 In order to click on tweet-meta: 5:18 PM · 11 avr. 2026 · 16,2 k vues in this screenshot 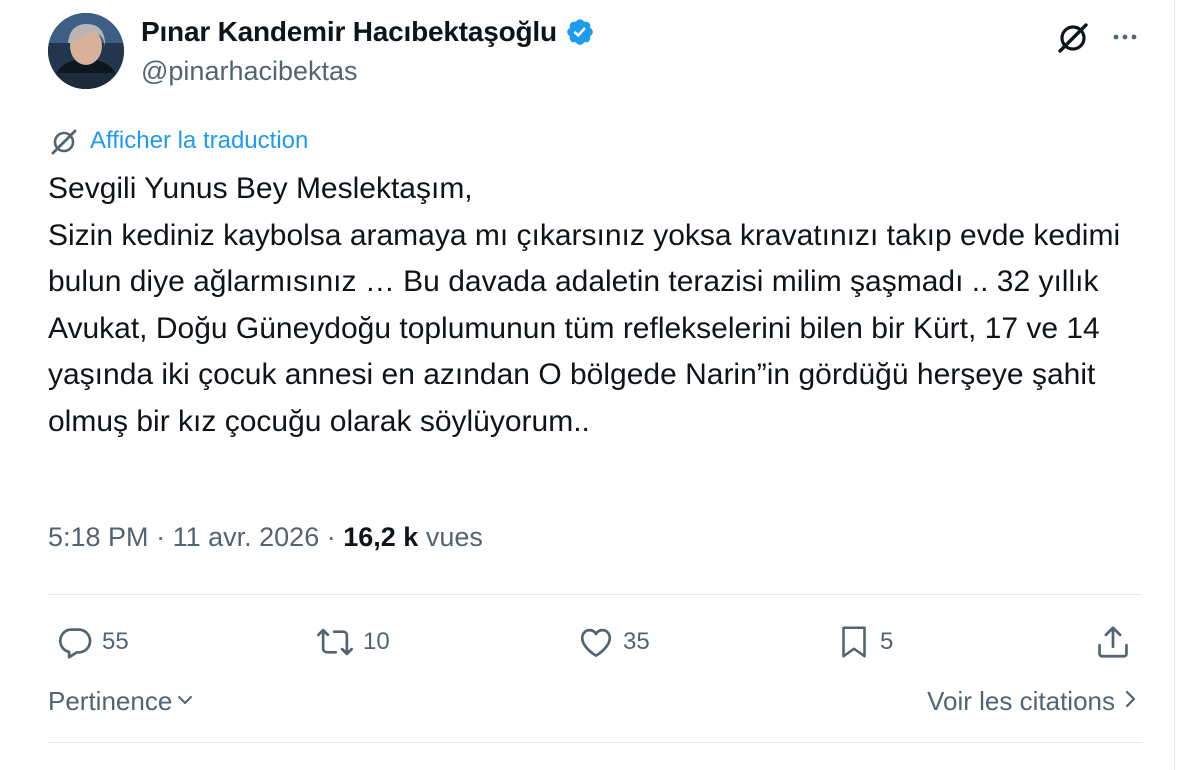, I will do `click(265, 537)`.